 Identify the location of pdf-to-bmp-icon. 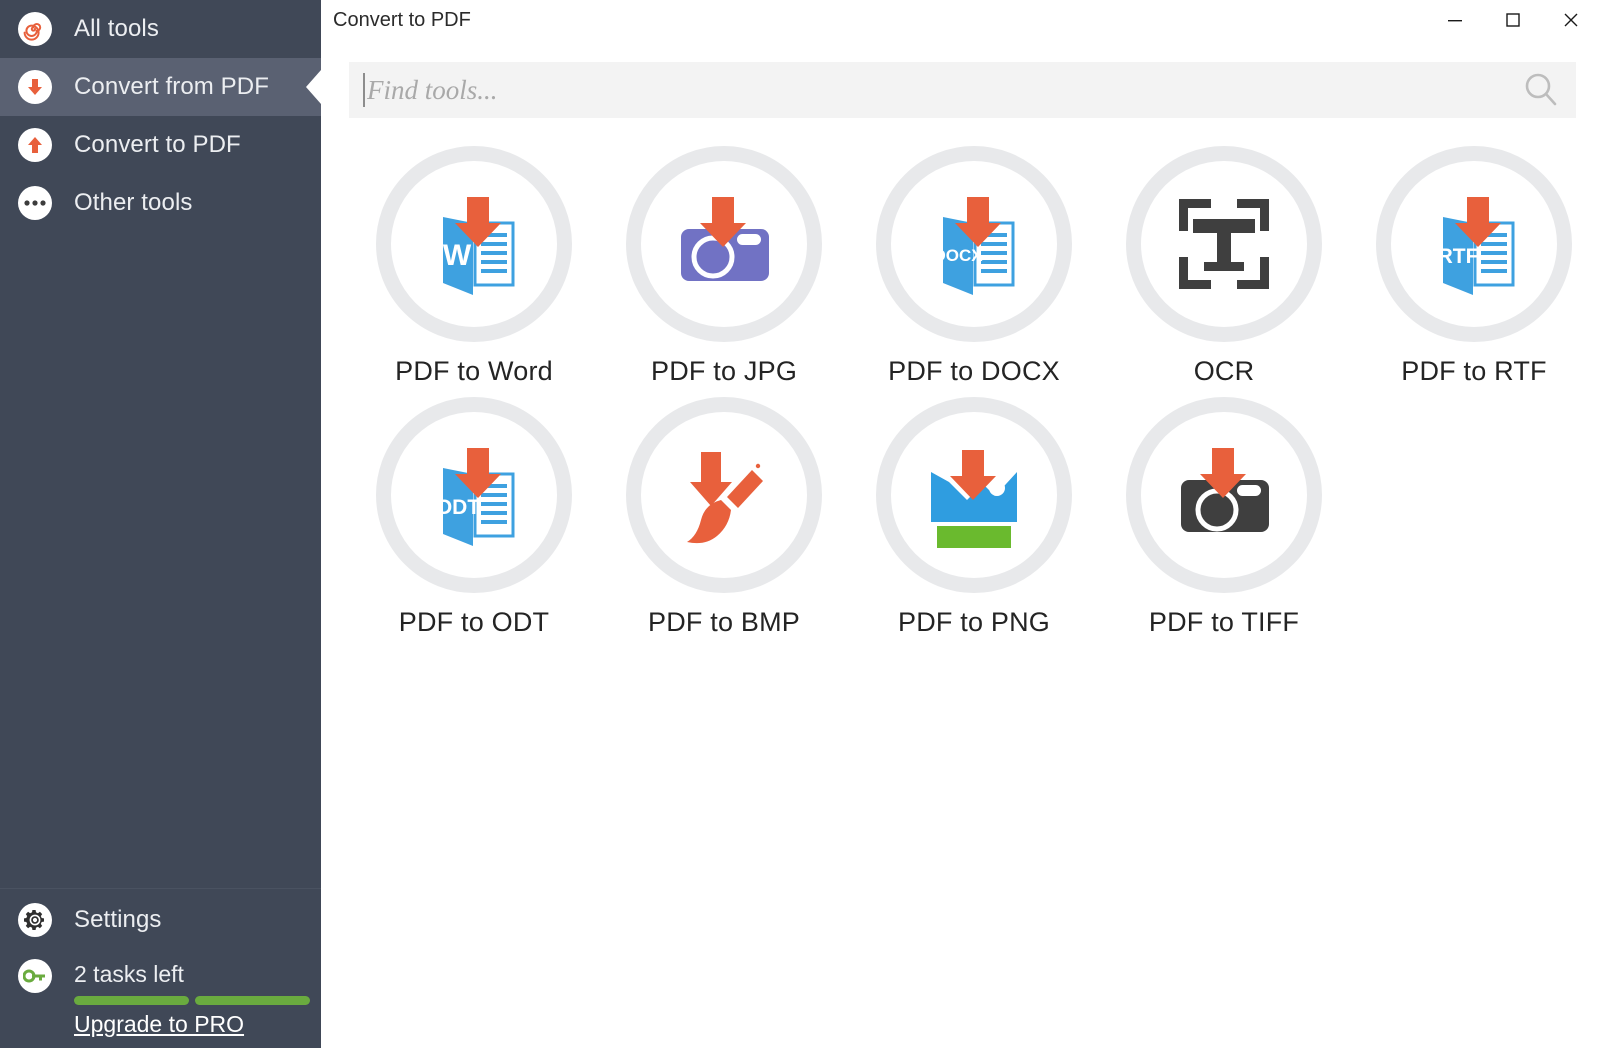
(725, 498).